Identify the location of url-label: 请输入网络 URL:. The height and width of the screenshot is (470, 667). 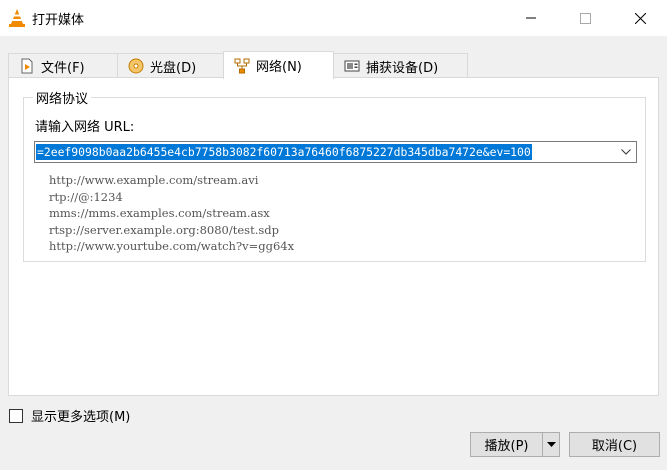
(85, 127).